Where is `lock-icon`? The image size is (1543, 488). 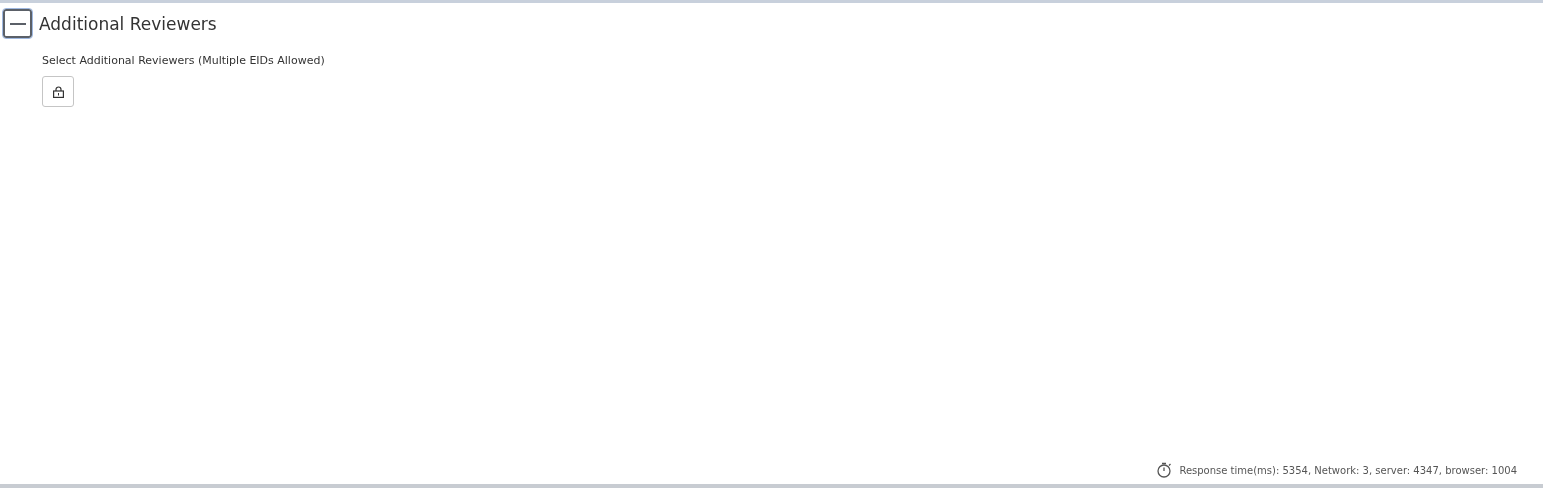 lock-icon is located at coordinates (58, 91).